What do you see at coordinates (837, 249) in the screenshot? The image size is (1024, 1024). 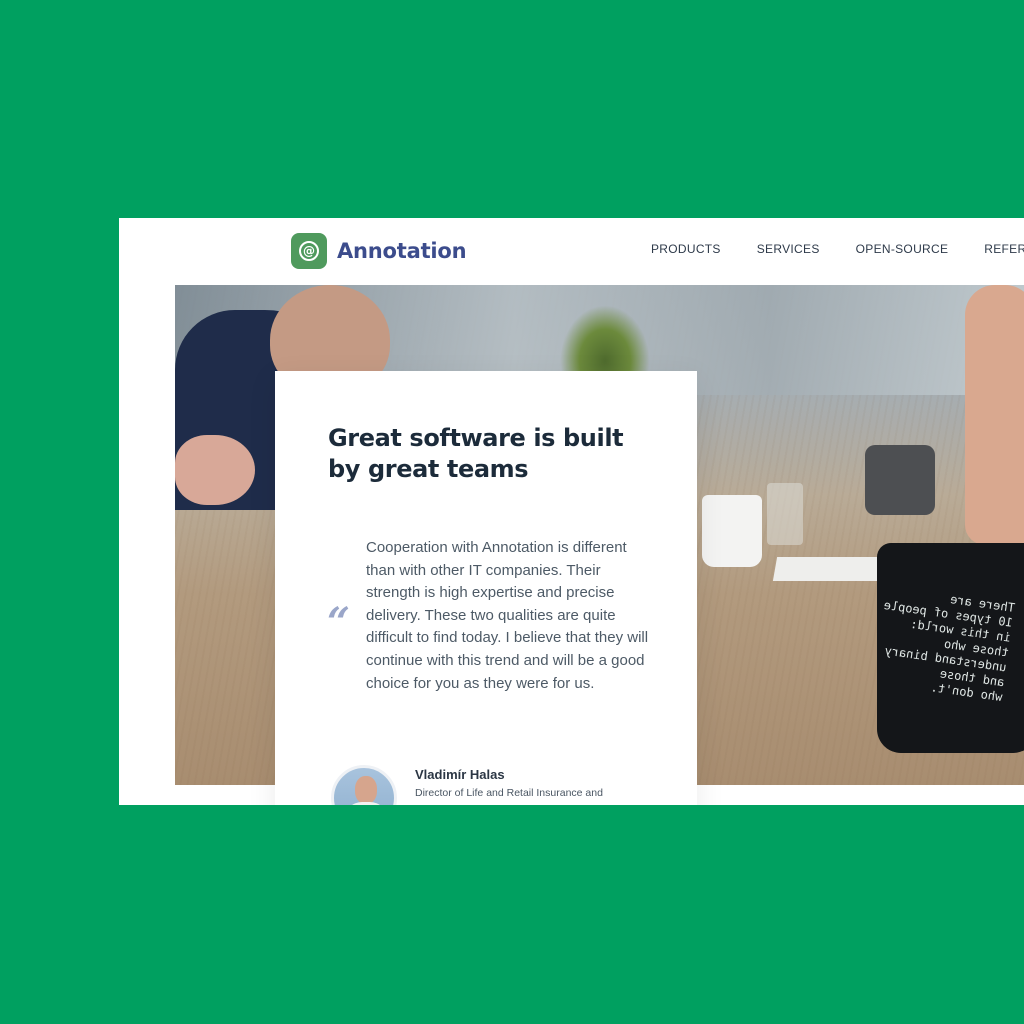 I see `main-nav: PRODUCTS SERVICES OPEN-SOURCE REFERENC` at bounding box center [837, 249].